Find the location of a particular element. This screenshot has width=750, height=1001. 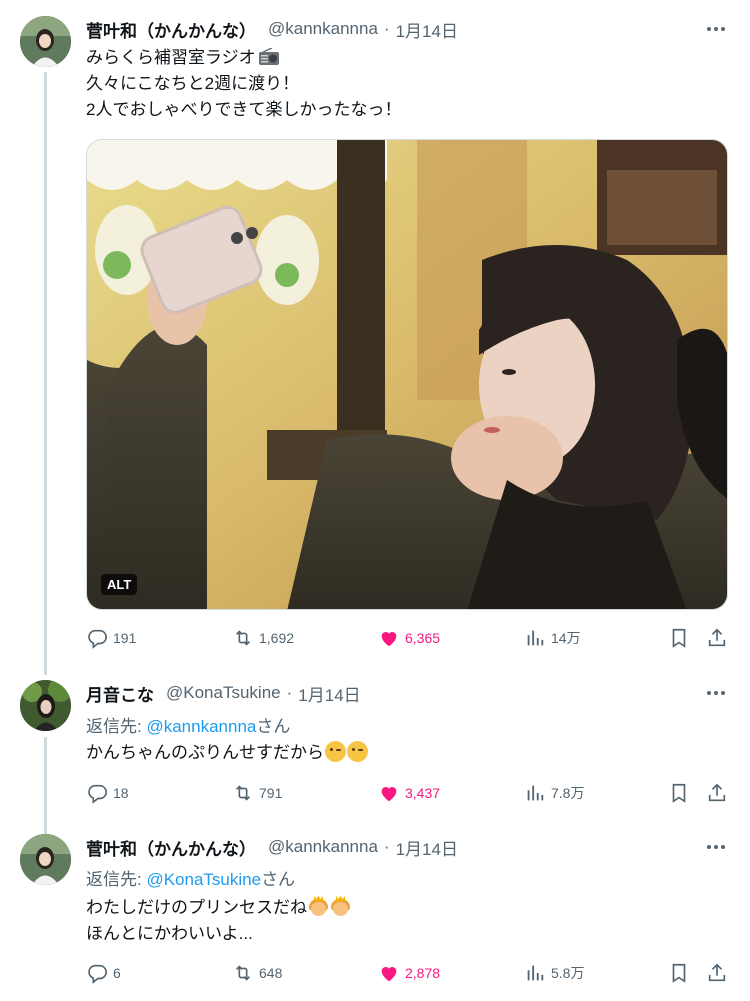

reply-context: 返信先: @KonaTsukineさん is located at coordinates (190, 877).